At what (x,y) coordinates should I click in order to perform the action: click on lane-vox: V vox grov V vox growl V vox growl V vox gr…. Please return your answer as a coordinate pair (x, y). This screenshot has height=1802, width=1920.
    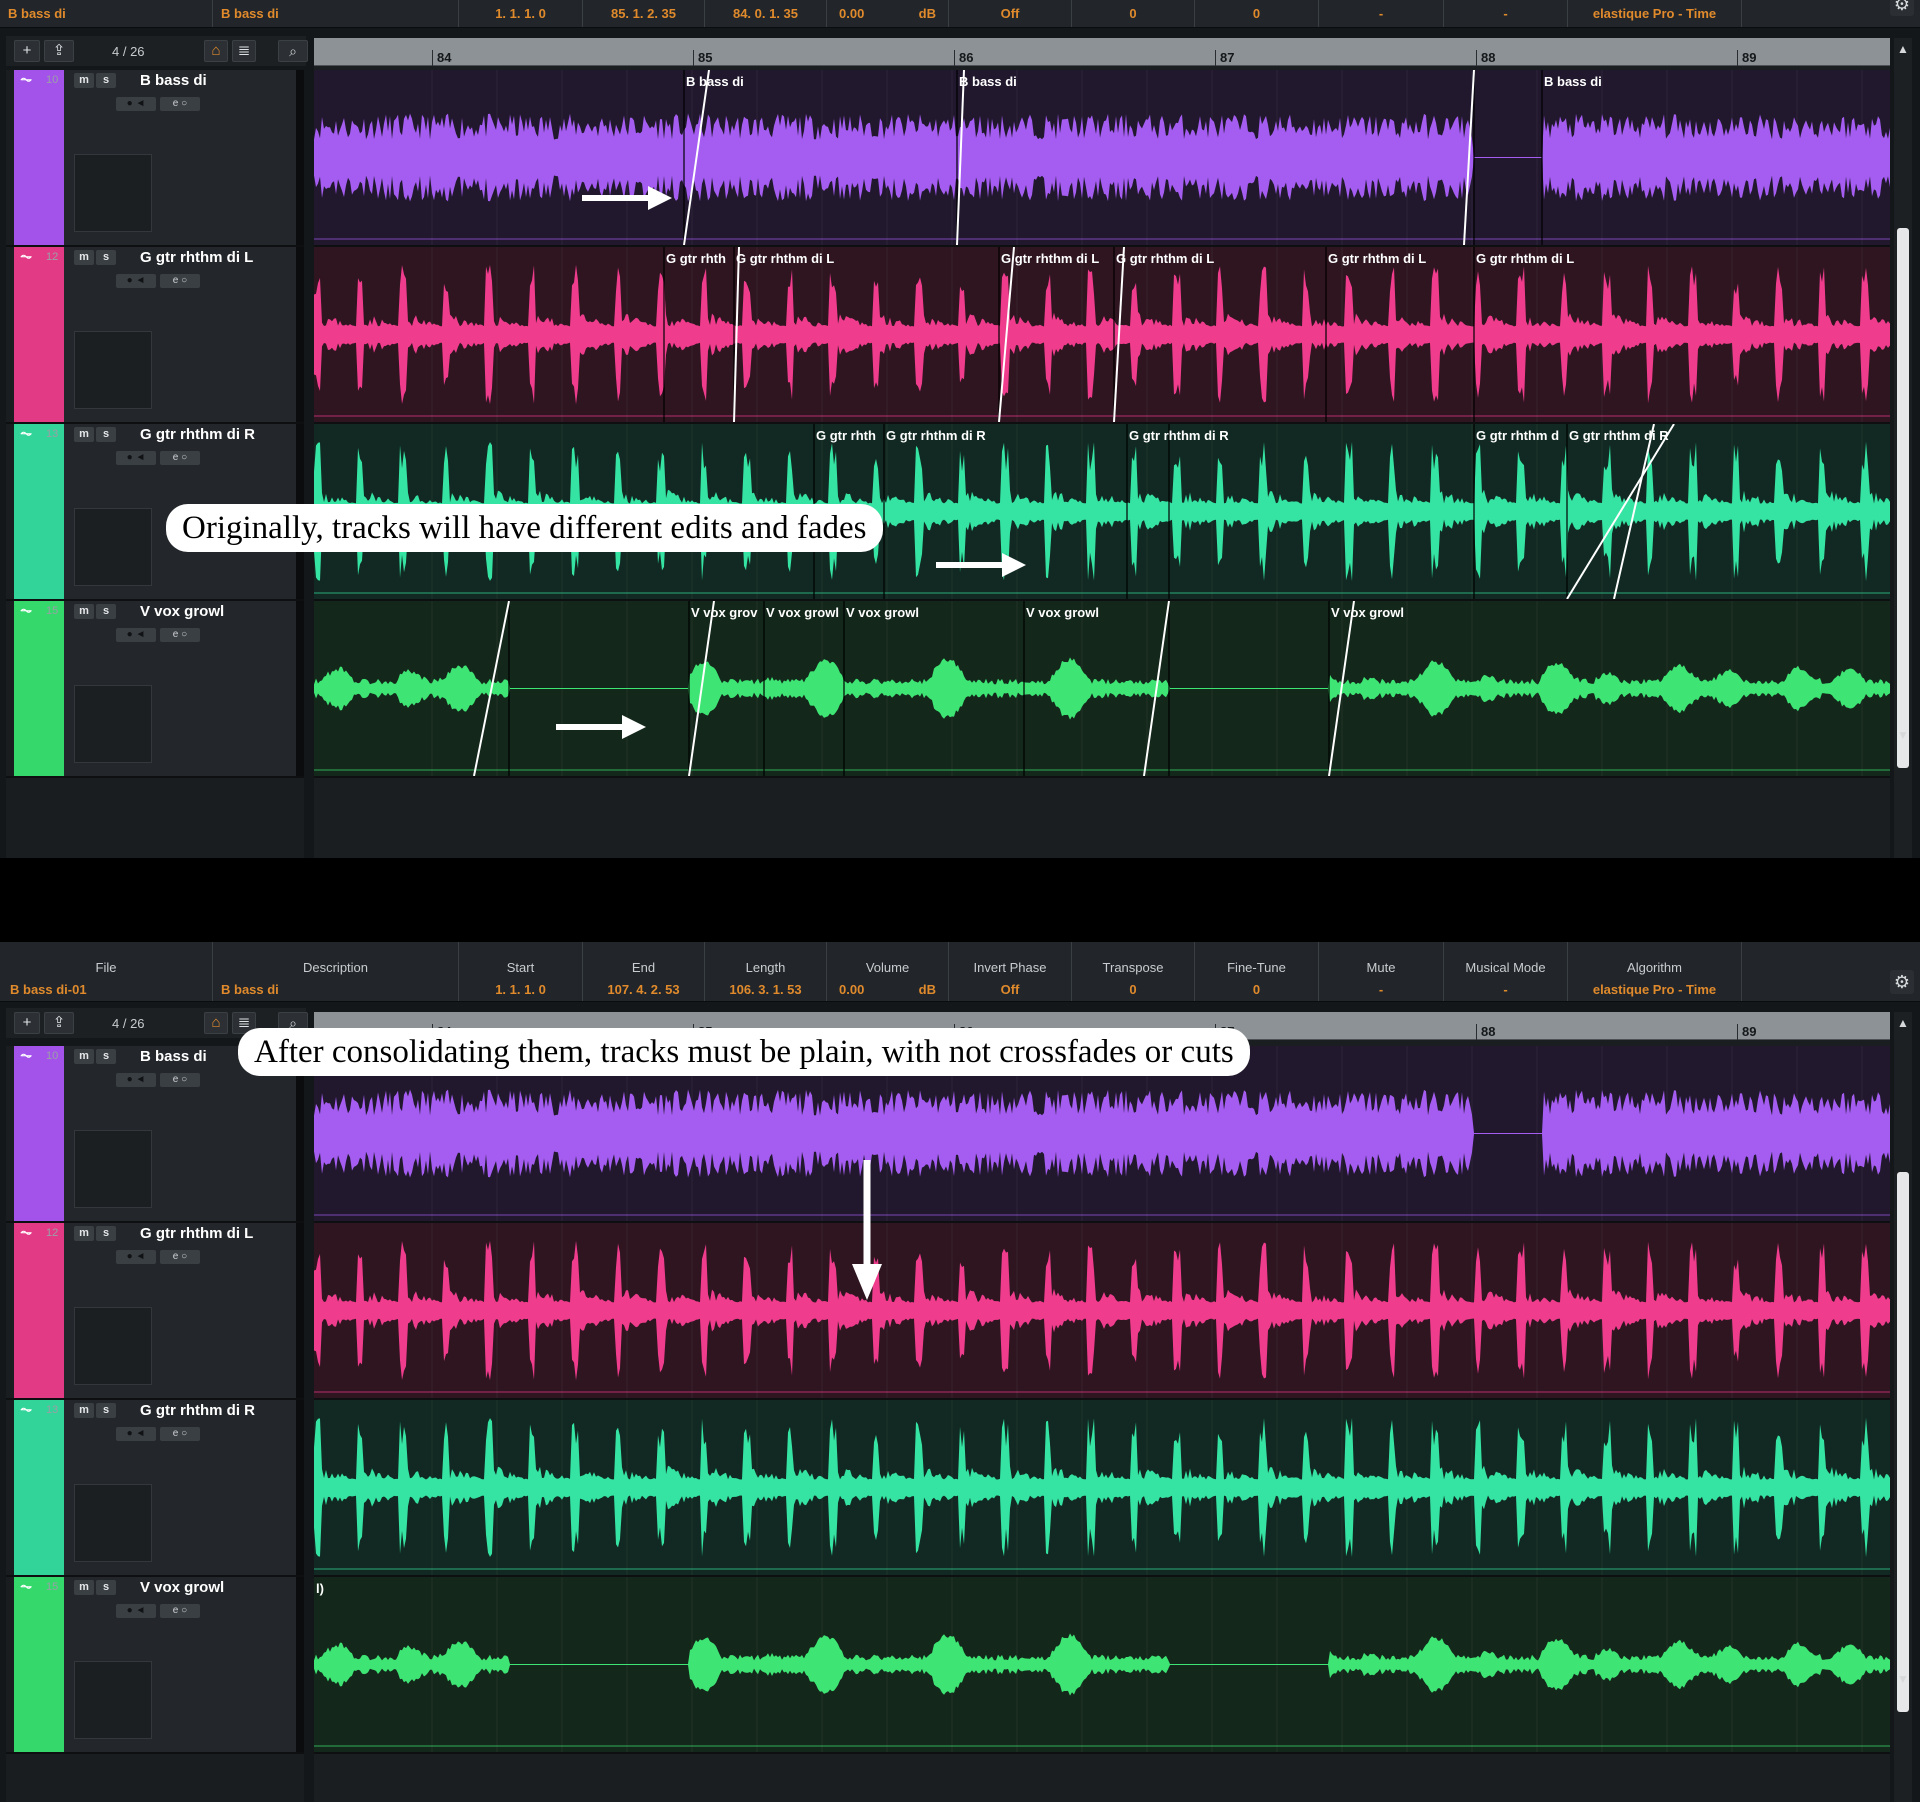
    Looking at the image, I should click on (1102, 689).